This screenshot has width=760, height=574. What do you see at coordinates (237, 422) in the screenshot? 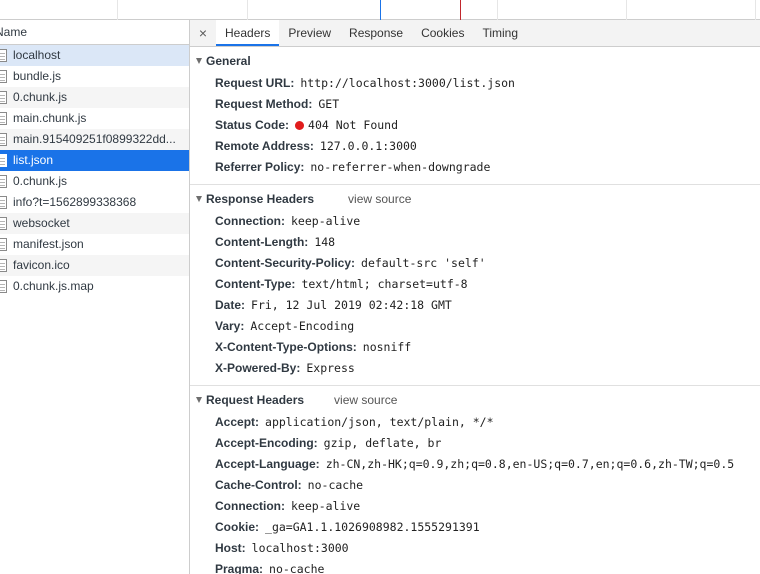
I see `header-key: Accept:` at bounding box center [237, 422].